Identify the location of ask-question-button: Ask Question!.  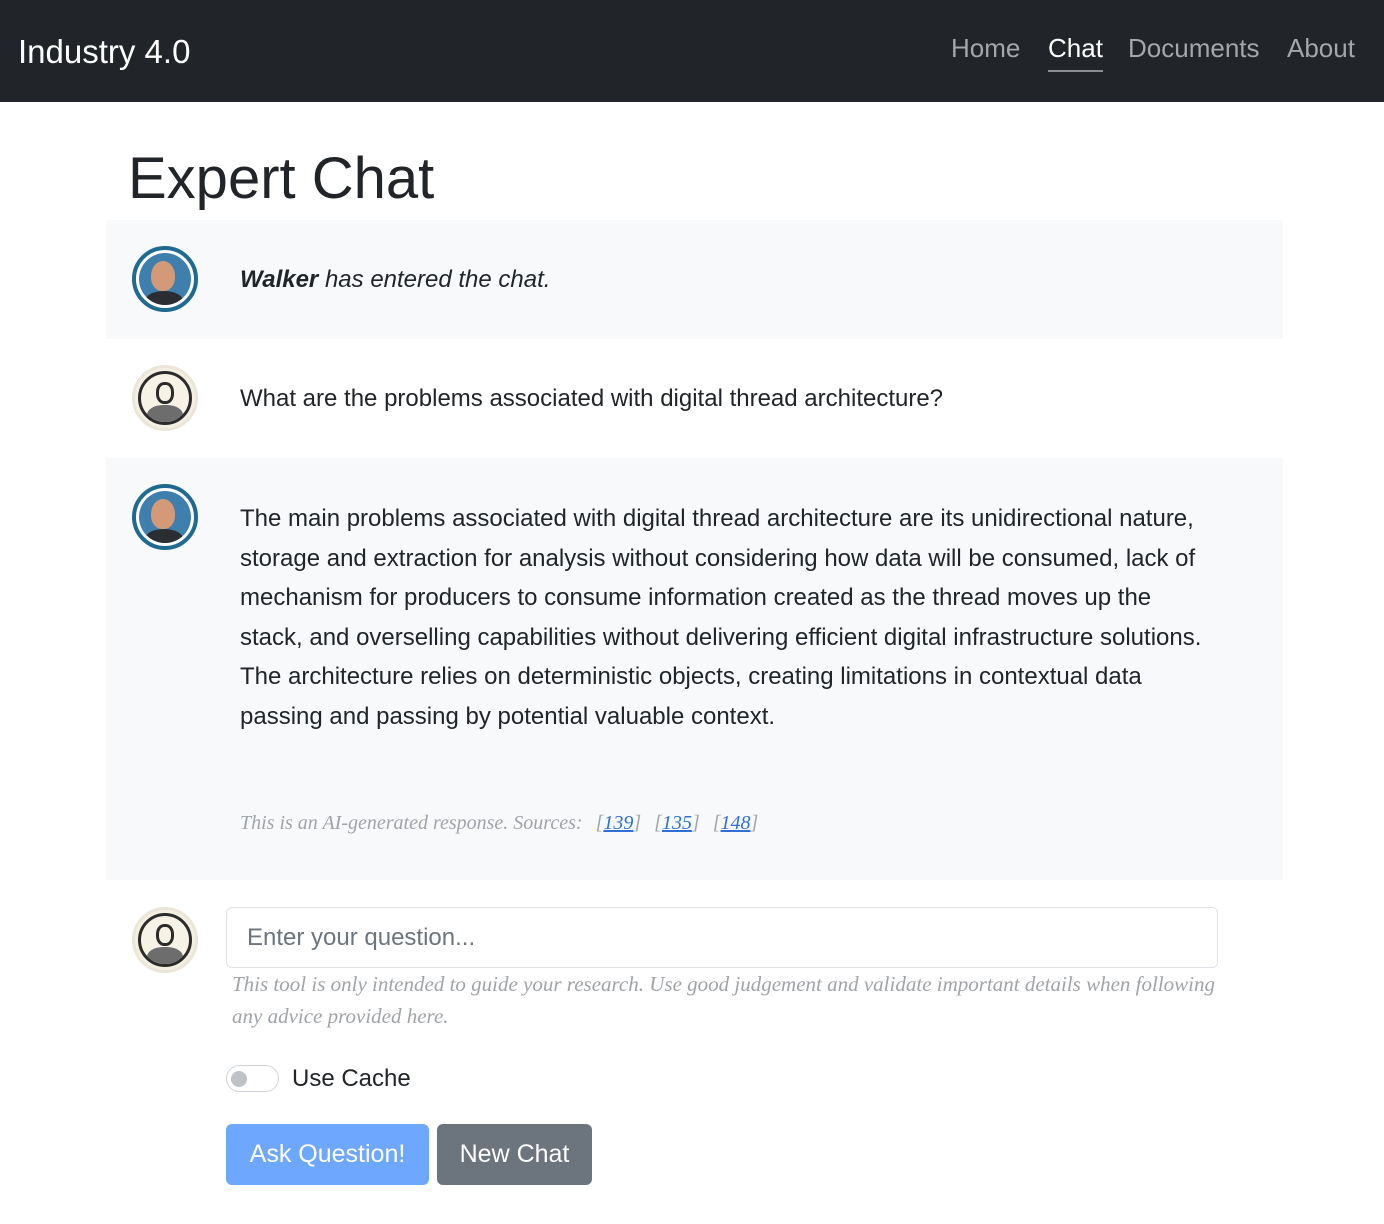
(327, 1154).